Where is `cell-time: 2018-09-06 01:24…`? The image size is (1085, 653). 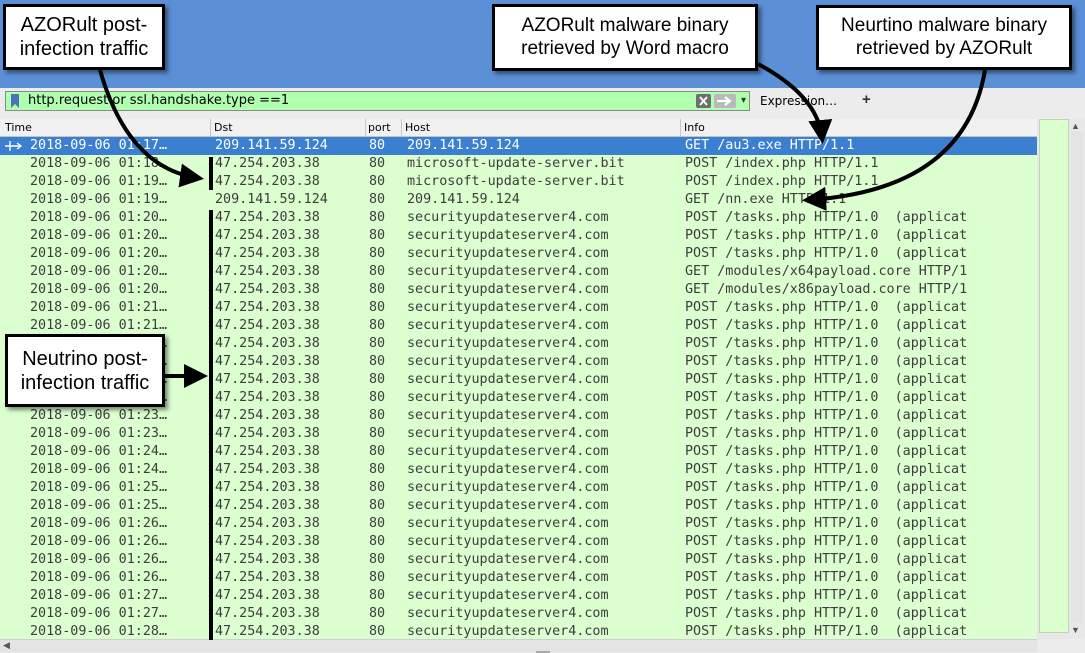 cell-time: 2018-09-06 01:24… is located at coordinates (99, 469).